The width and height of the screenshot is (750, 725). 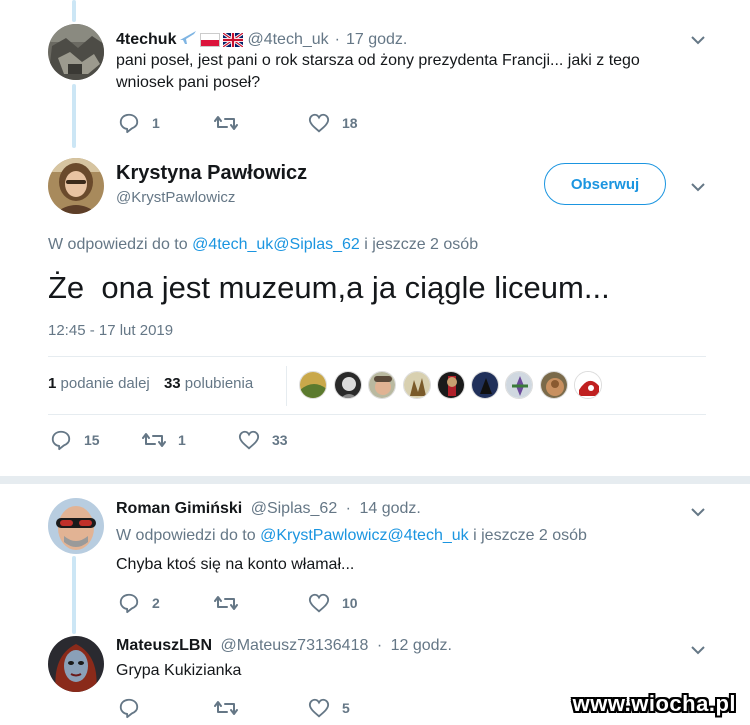 What do you see at coordinates (74, 595) in the screenshot?
I see `thread-line-reply2` at bounding box center [74, 595].